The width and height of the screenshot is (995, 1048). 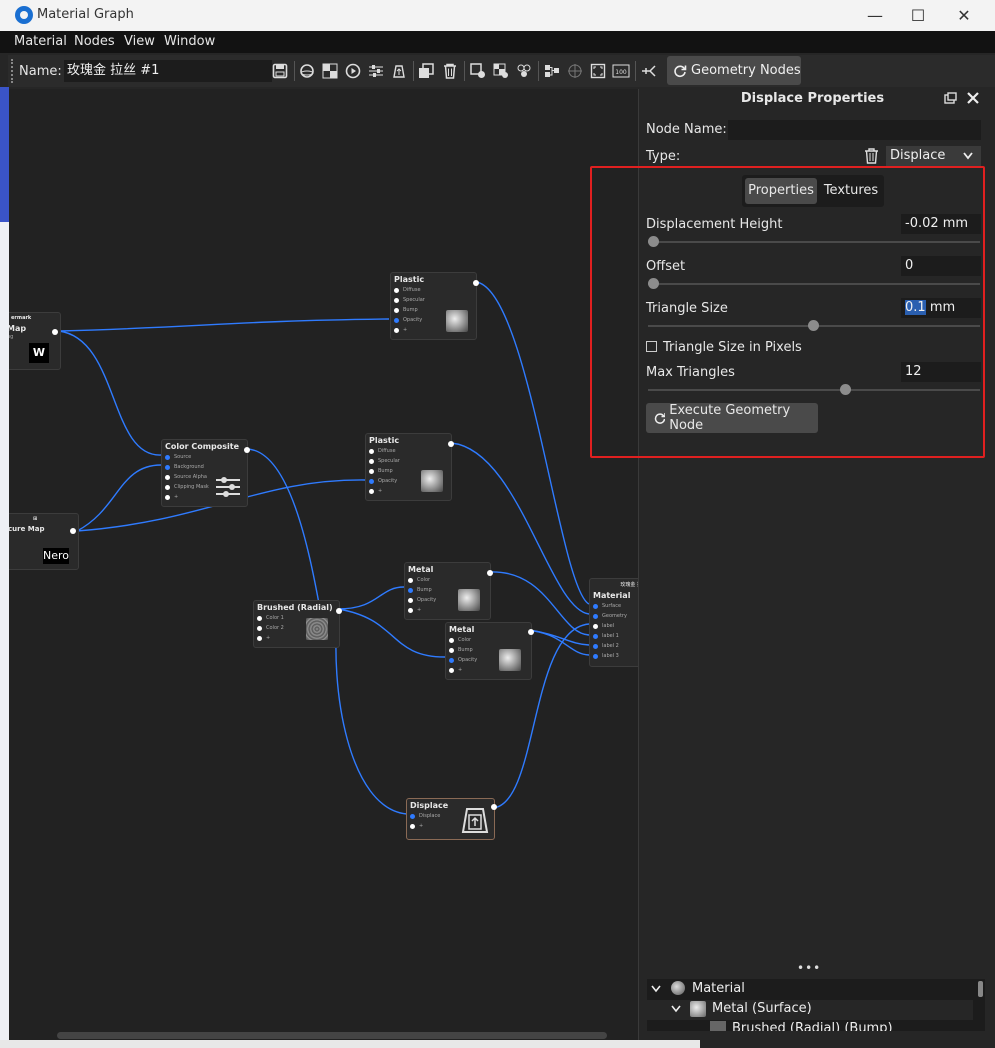 I want to click on port-label-2: label 2, so click(x=614, y=646).